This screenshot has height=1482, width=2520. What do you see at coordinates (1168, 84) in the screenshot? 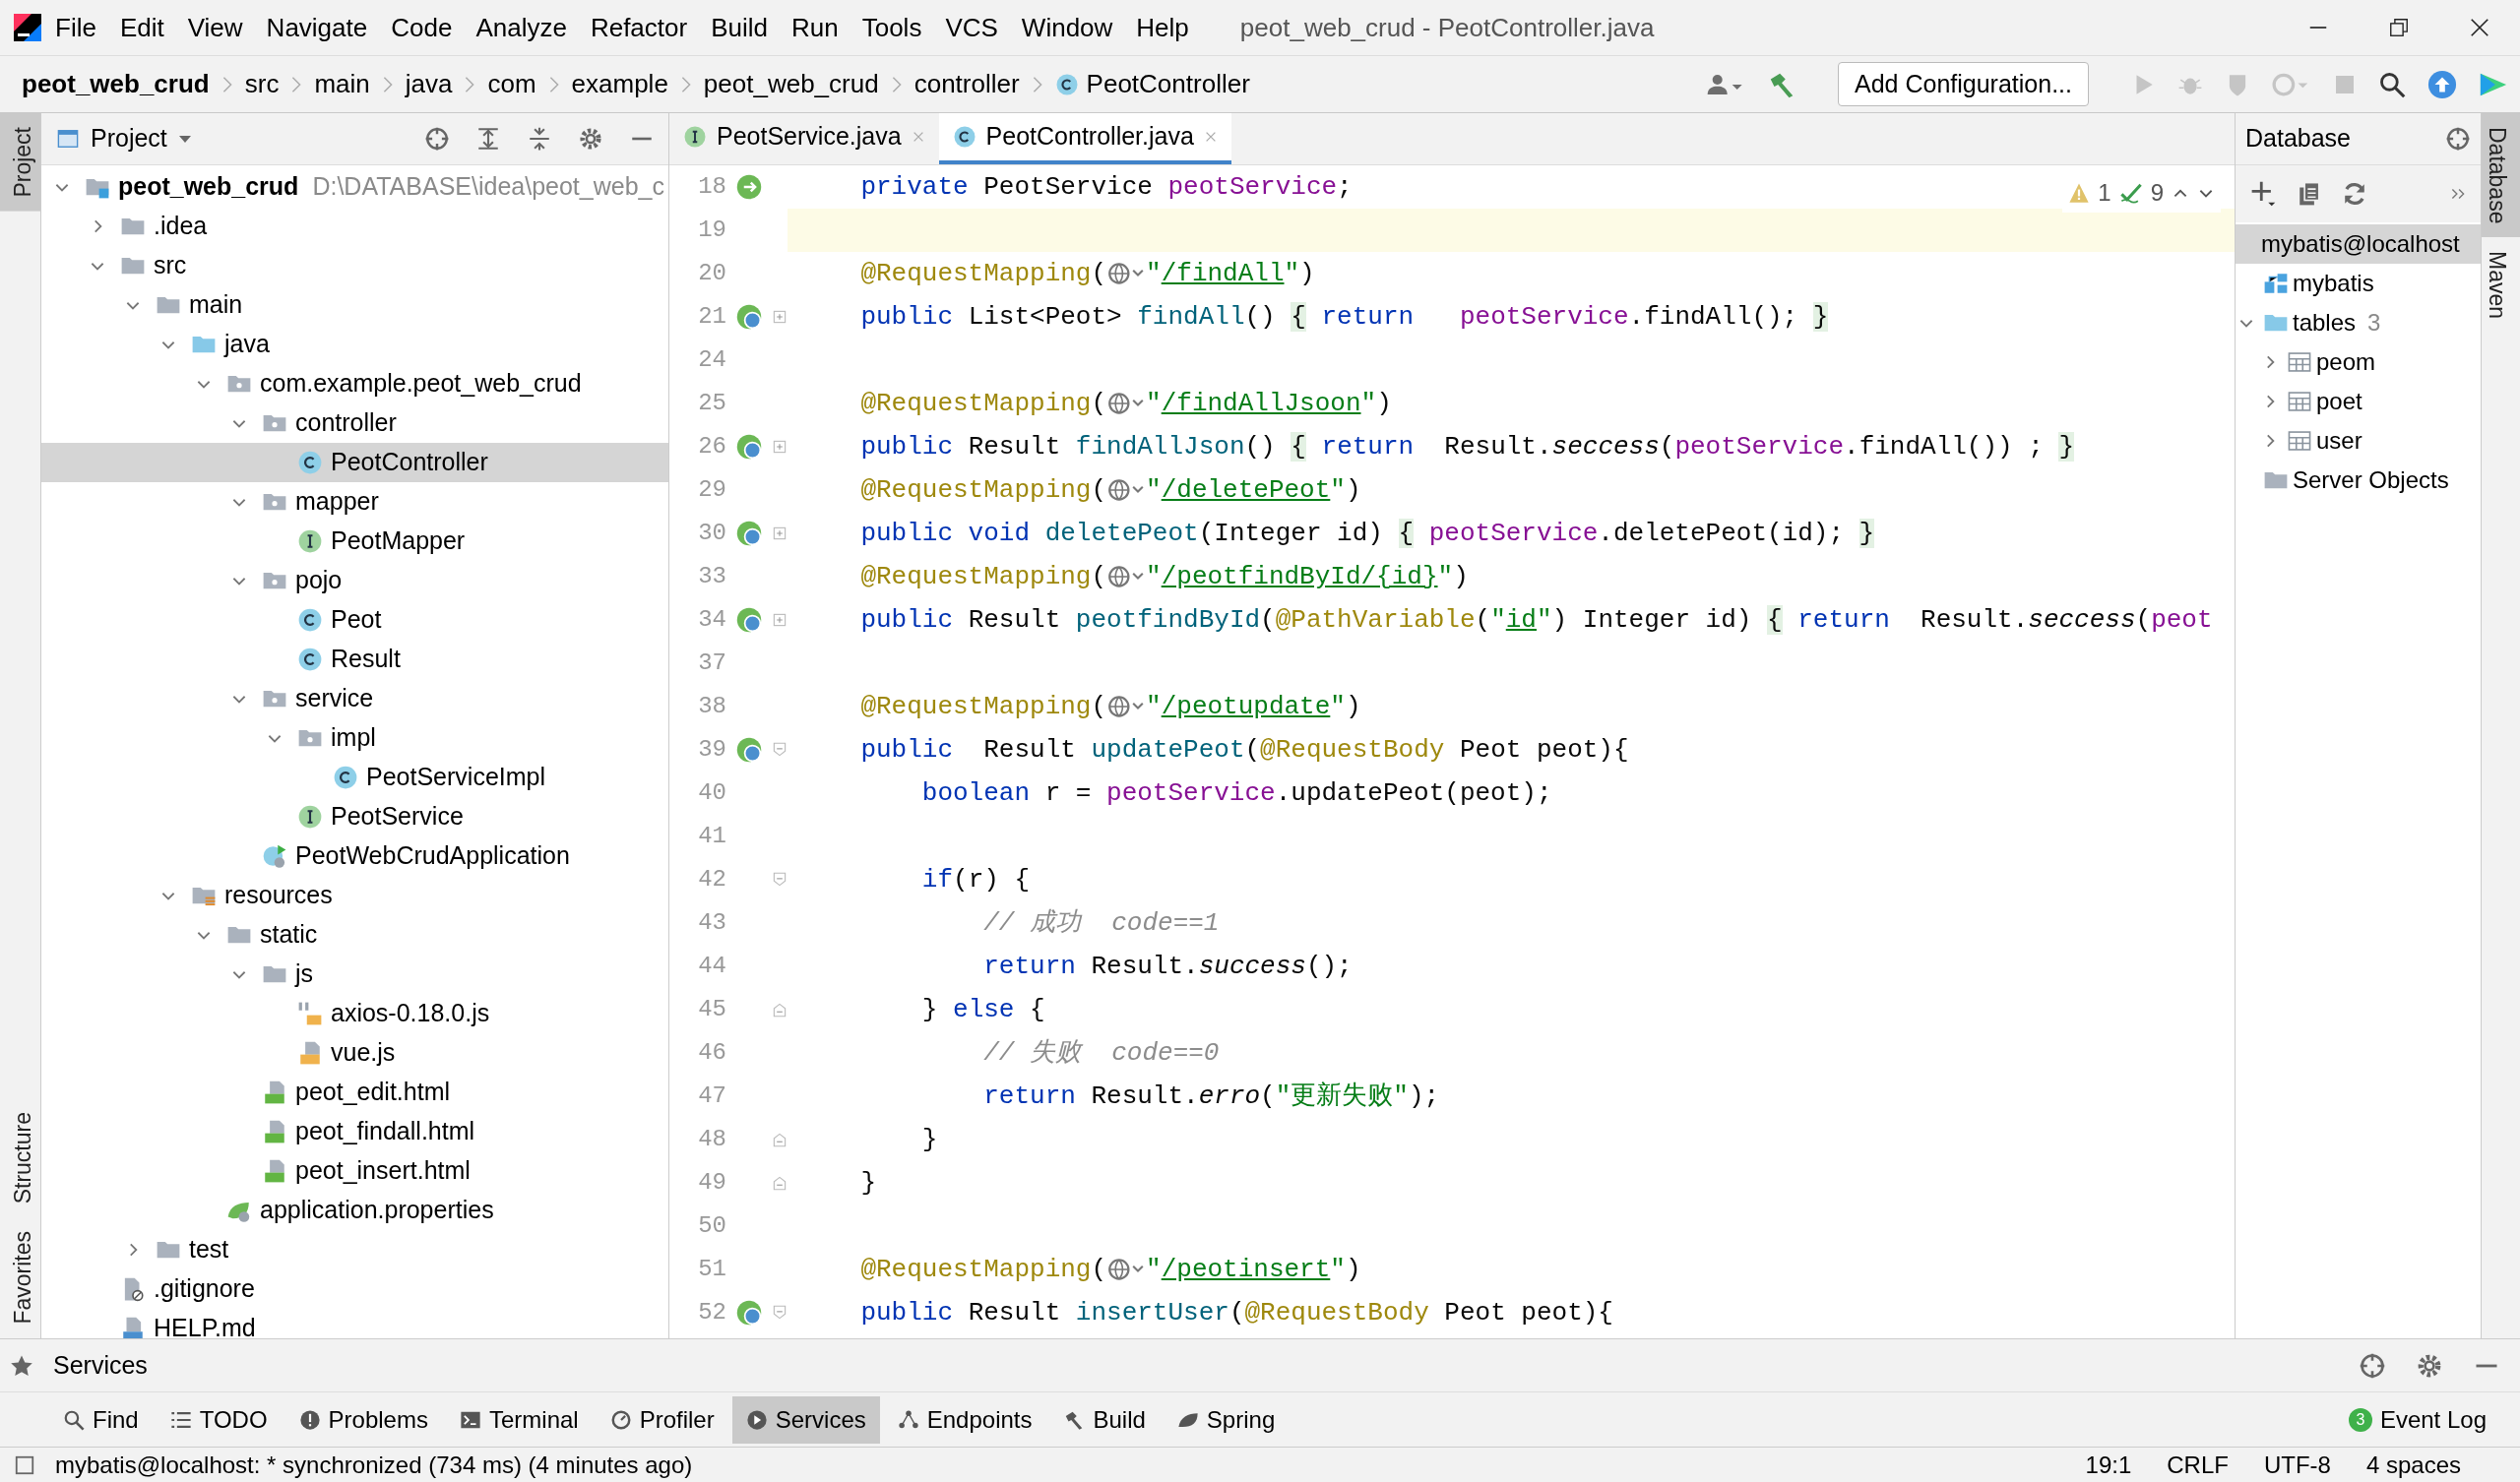
I see `breadcrumb-item: PeotController` at bounding box center [1168, 84].